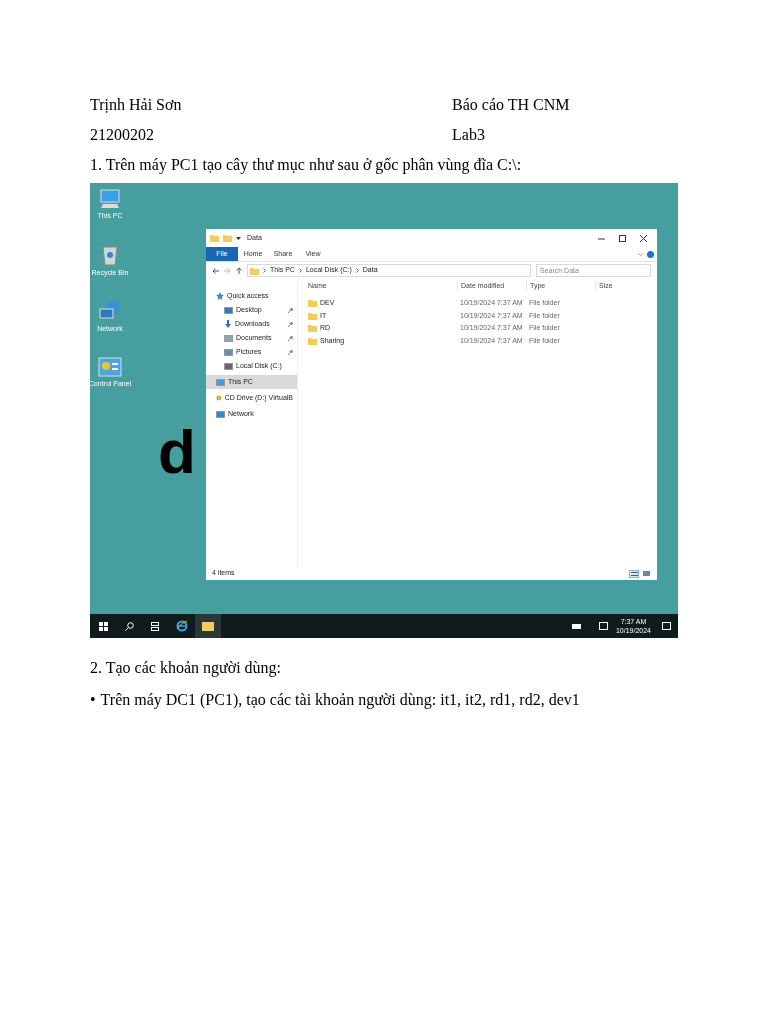  What do you see at coordinates (238, 238) in the screenshot?
I see `dropdown-caret-icon` at bounding box center [238, 238].